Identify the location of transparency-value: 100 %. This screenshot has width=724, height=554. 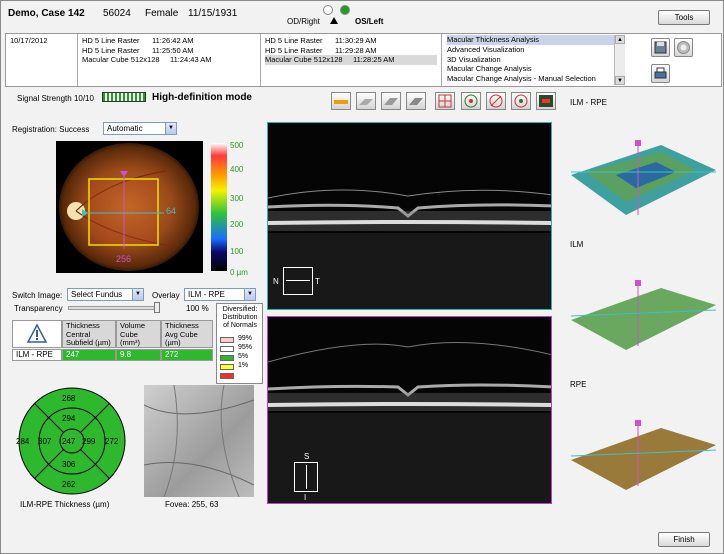
(197, 308).